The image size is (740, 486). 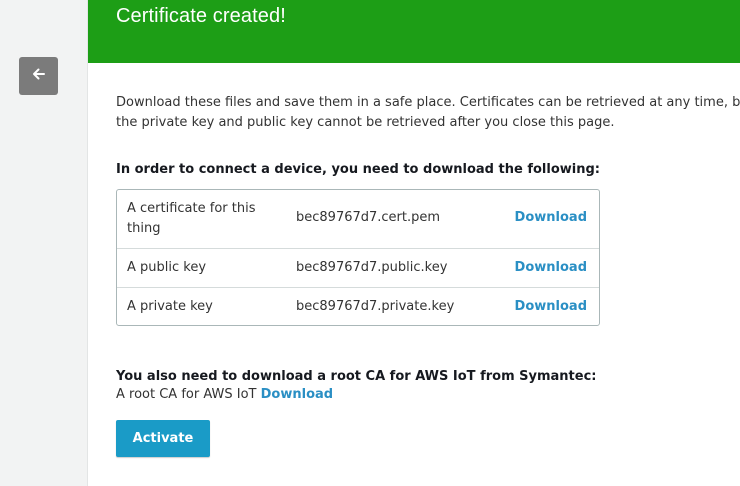 I want to click on file-description: A certificate for this thing, so click(x=191, y=218).